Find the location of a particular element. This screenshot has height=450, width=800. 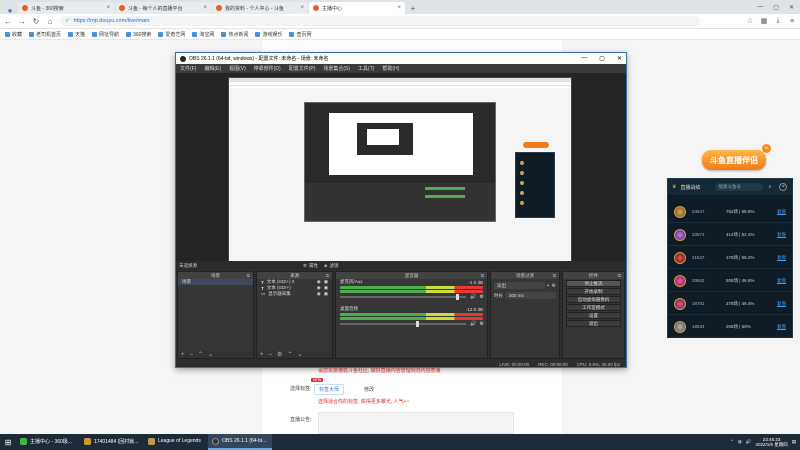

announcement-input is located at coordinates (416, 423).